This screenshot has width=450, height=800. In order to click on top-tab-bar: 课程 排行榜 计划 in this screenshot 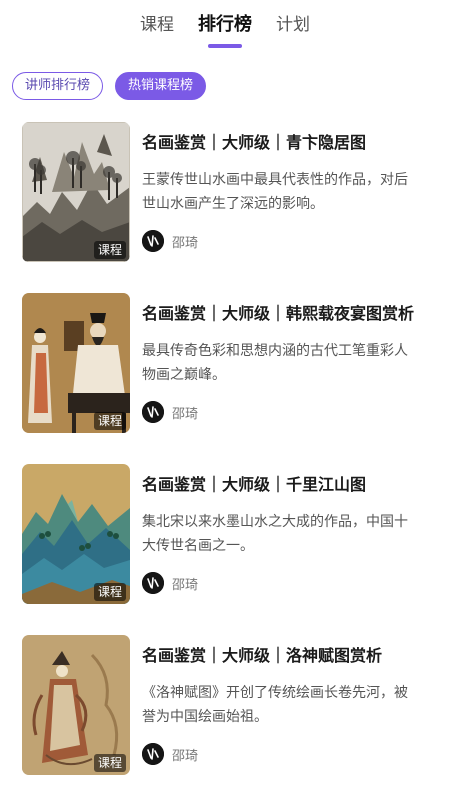, I will do `click(225, 26)`.